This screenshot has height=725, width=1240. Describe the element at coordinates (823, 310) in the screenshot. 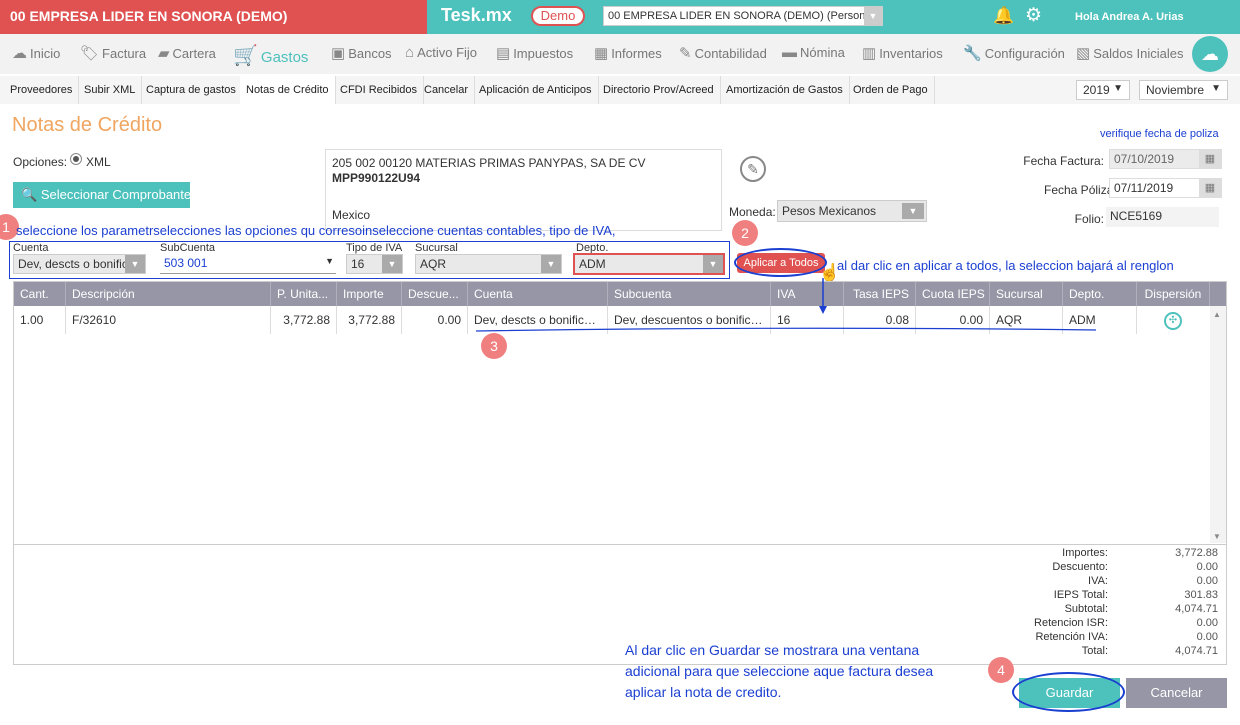

I see `annotation-arrow-head` at that location.